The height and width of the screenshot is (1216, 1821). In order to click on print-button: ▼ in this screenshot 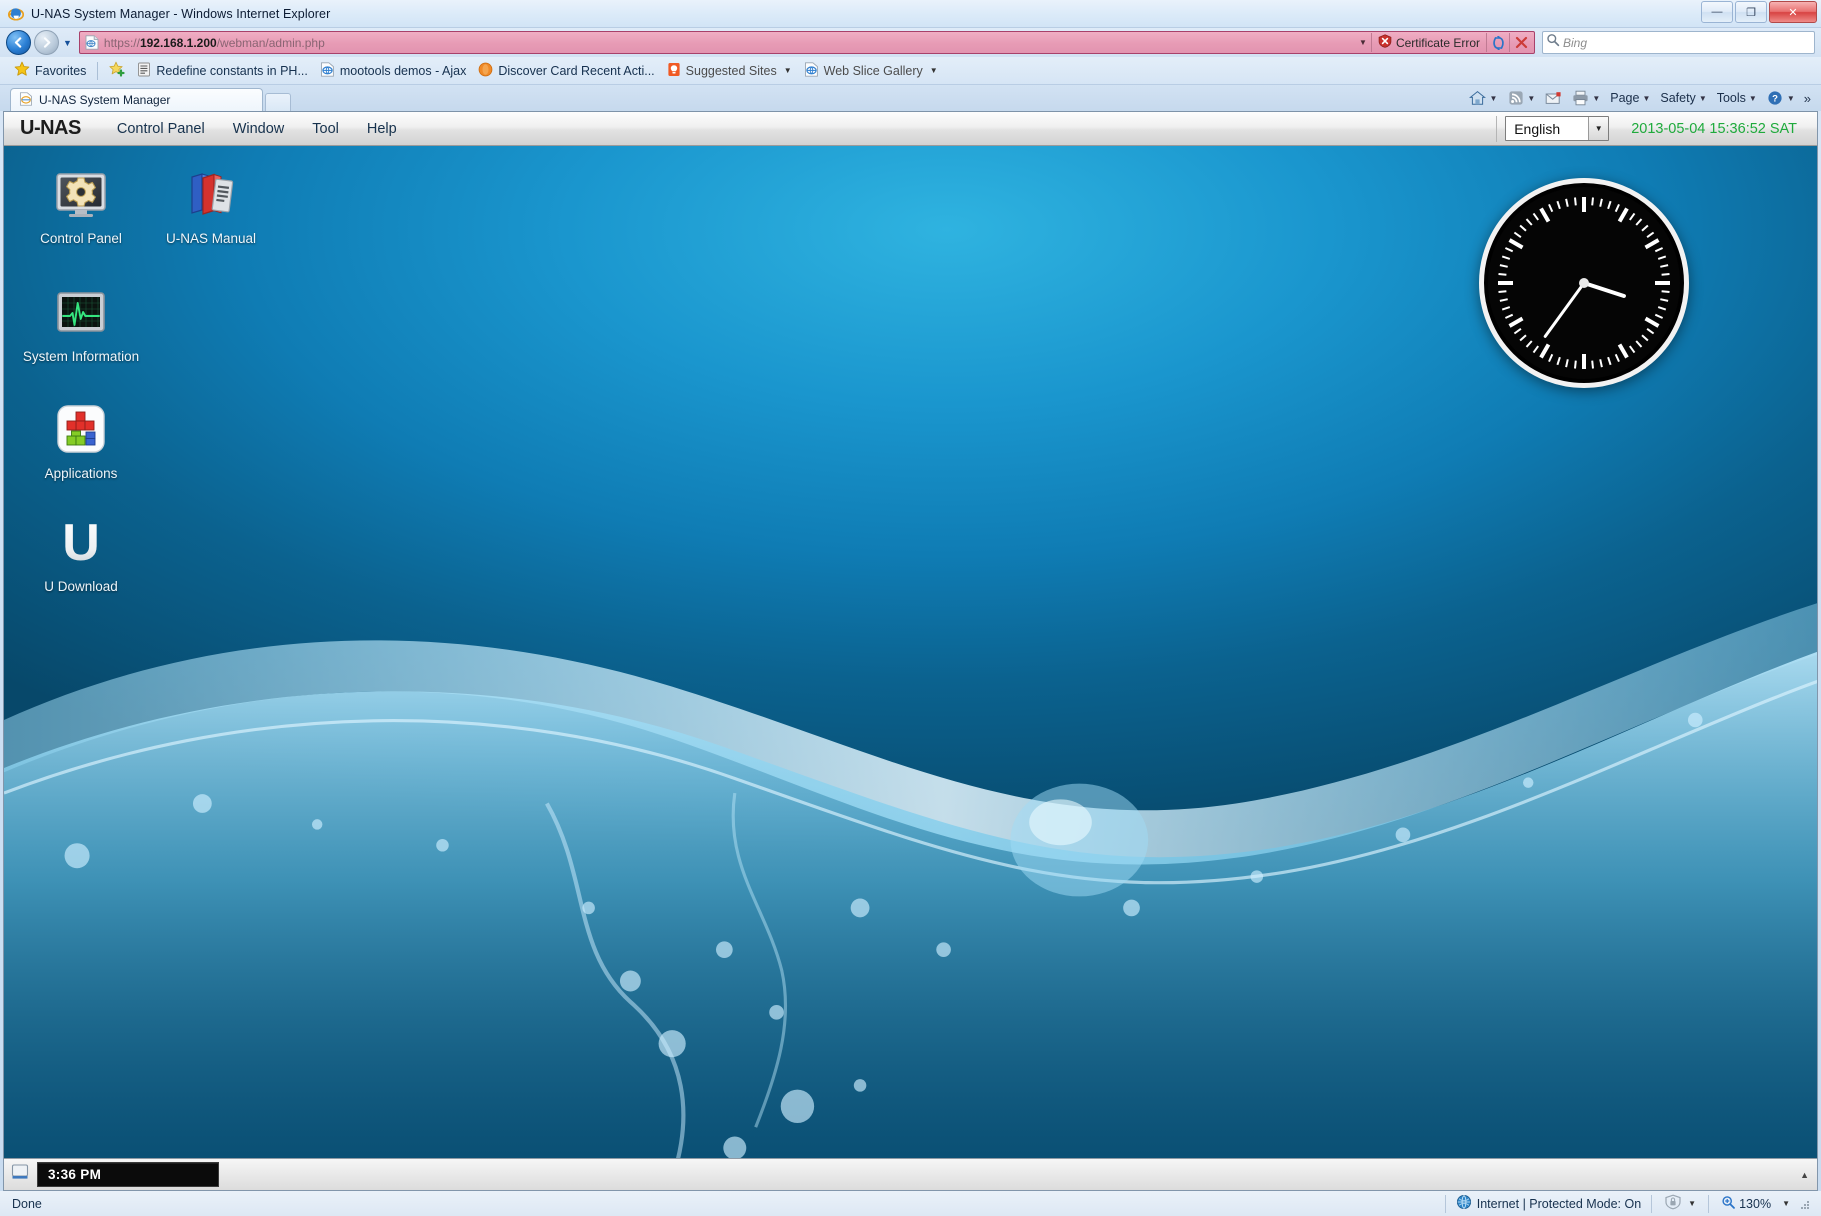, I will do `click(1586, 98)`.